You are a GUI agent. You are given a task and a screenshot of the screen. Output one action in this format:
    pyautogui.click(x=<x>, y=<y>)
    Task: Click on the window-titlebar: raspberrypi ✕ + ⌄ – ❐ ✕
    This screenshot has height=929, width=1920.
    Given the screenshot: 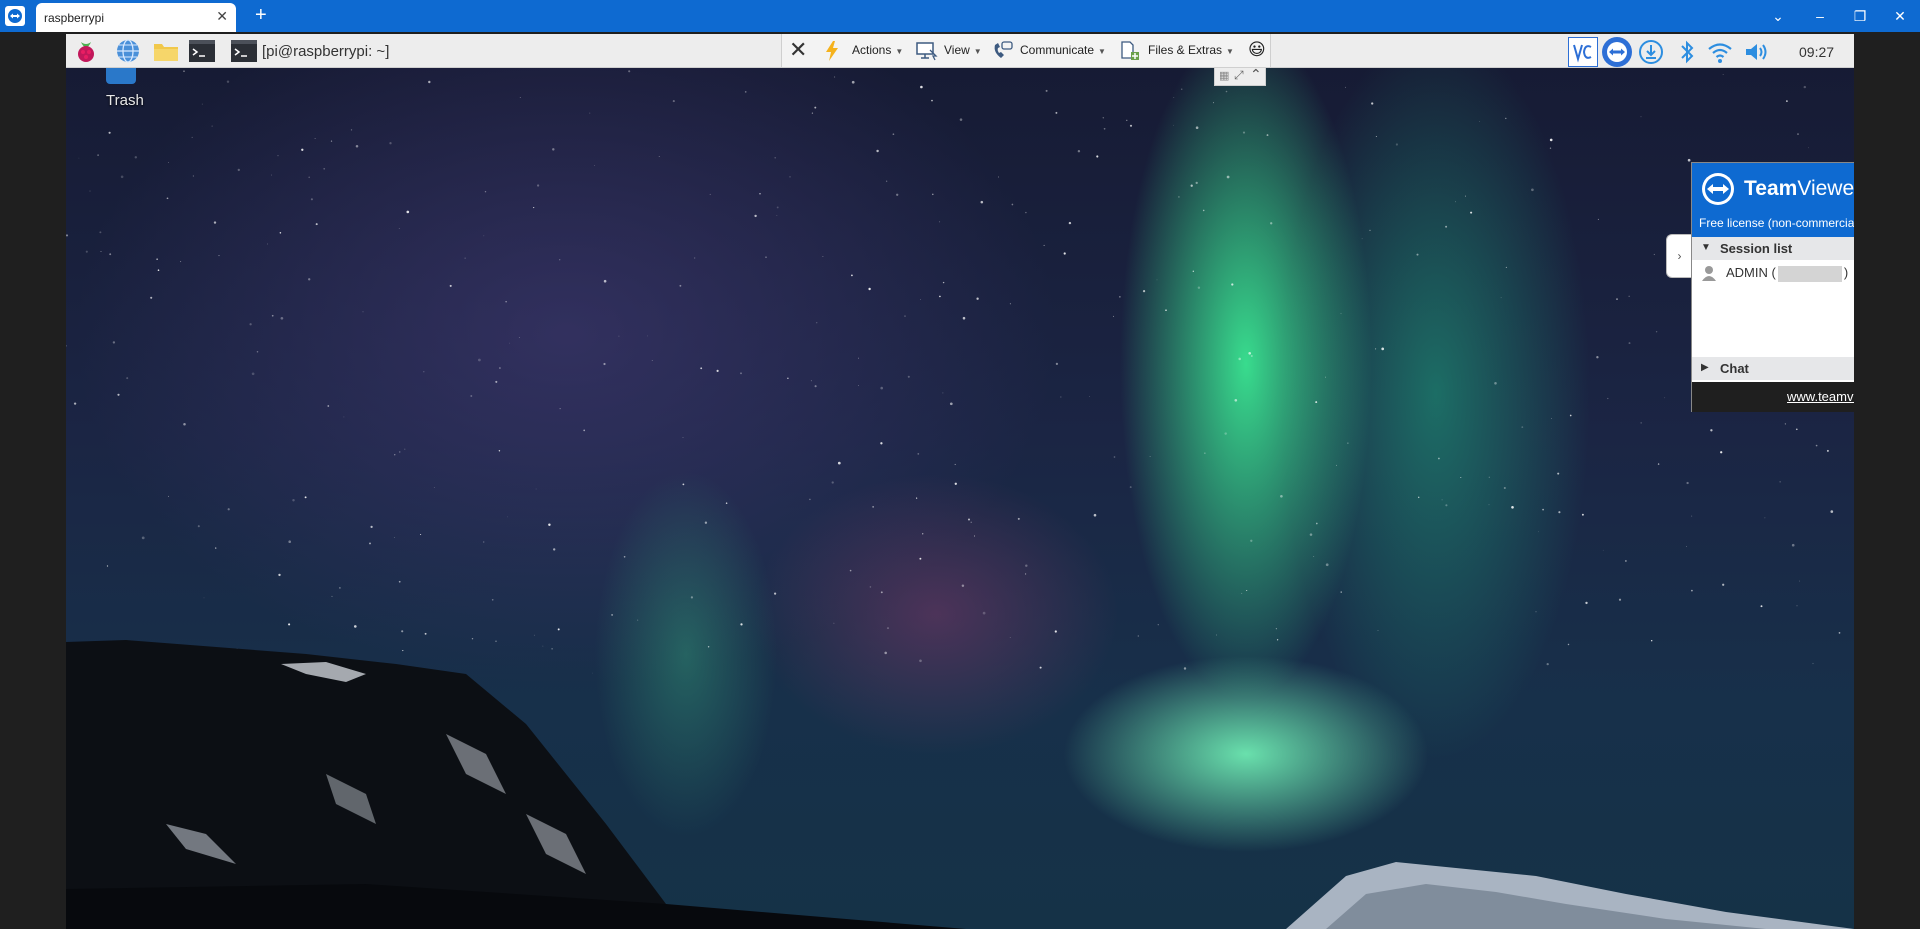 What is the action you would take?
    pyautogui.click(x=960, y=16)
    